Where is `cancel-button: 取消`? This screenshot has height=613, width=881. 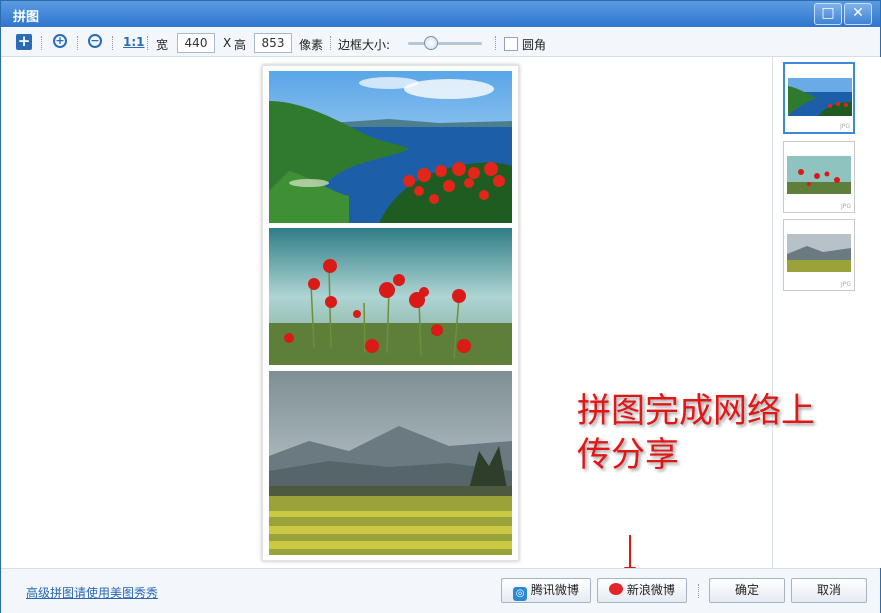
cancel-button: 取消 is located at coordinates (829, 590).